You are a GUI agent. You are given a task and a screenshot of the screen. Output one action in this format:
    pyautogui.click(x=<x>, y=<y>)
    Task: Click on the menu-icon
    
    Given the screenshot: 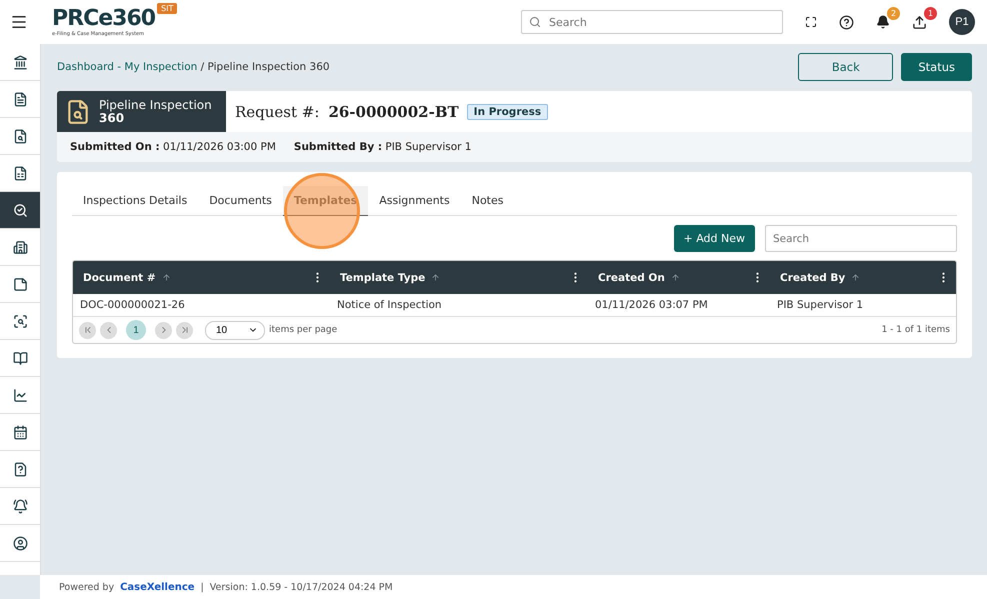 What is the action you would take?
    pyautogui.click(x=19, y=22)
    